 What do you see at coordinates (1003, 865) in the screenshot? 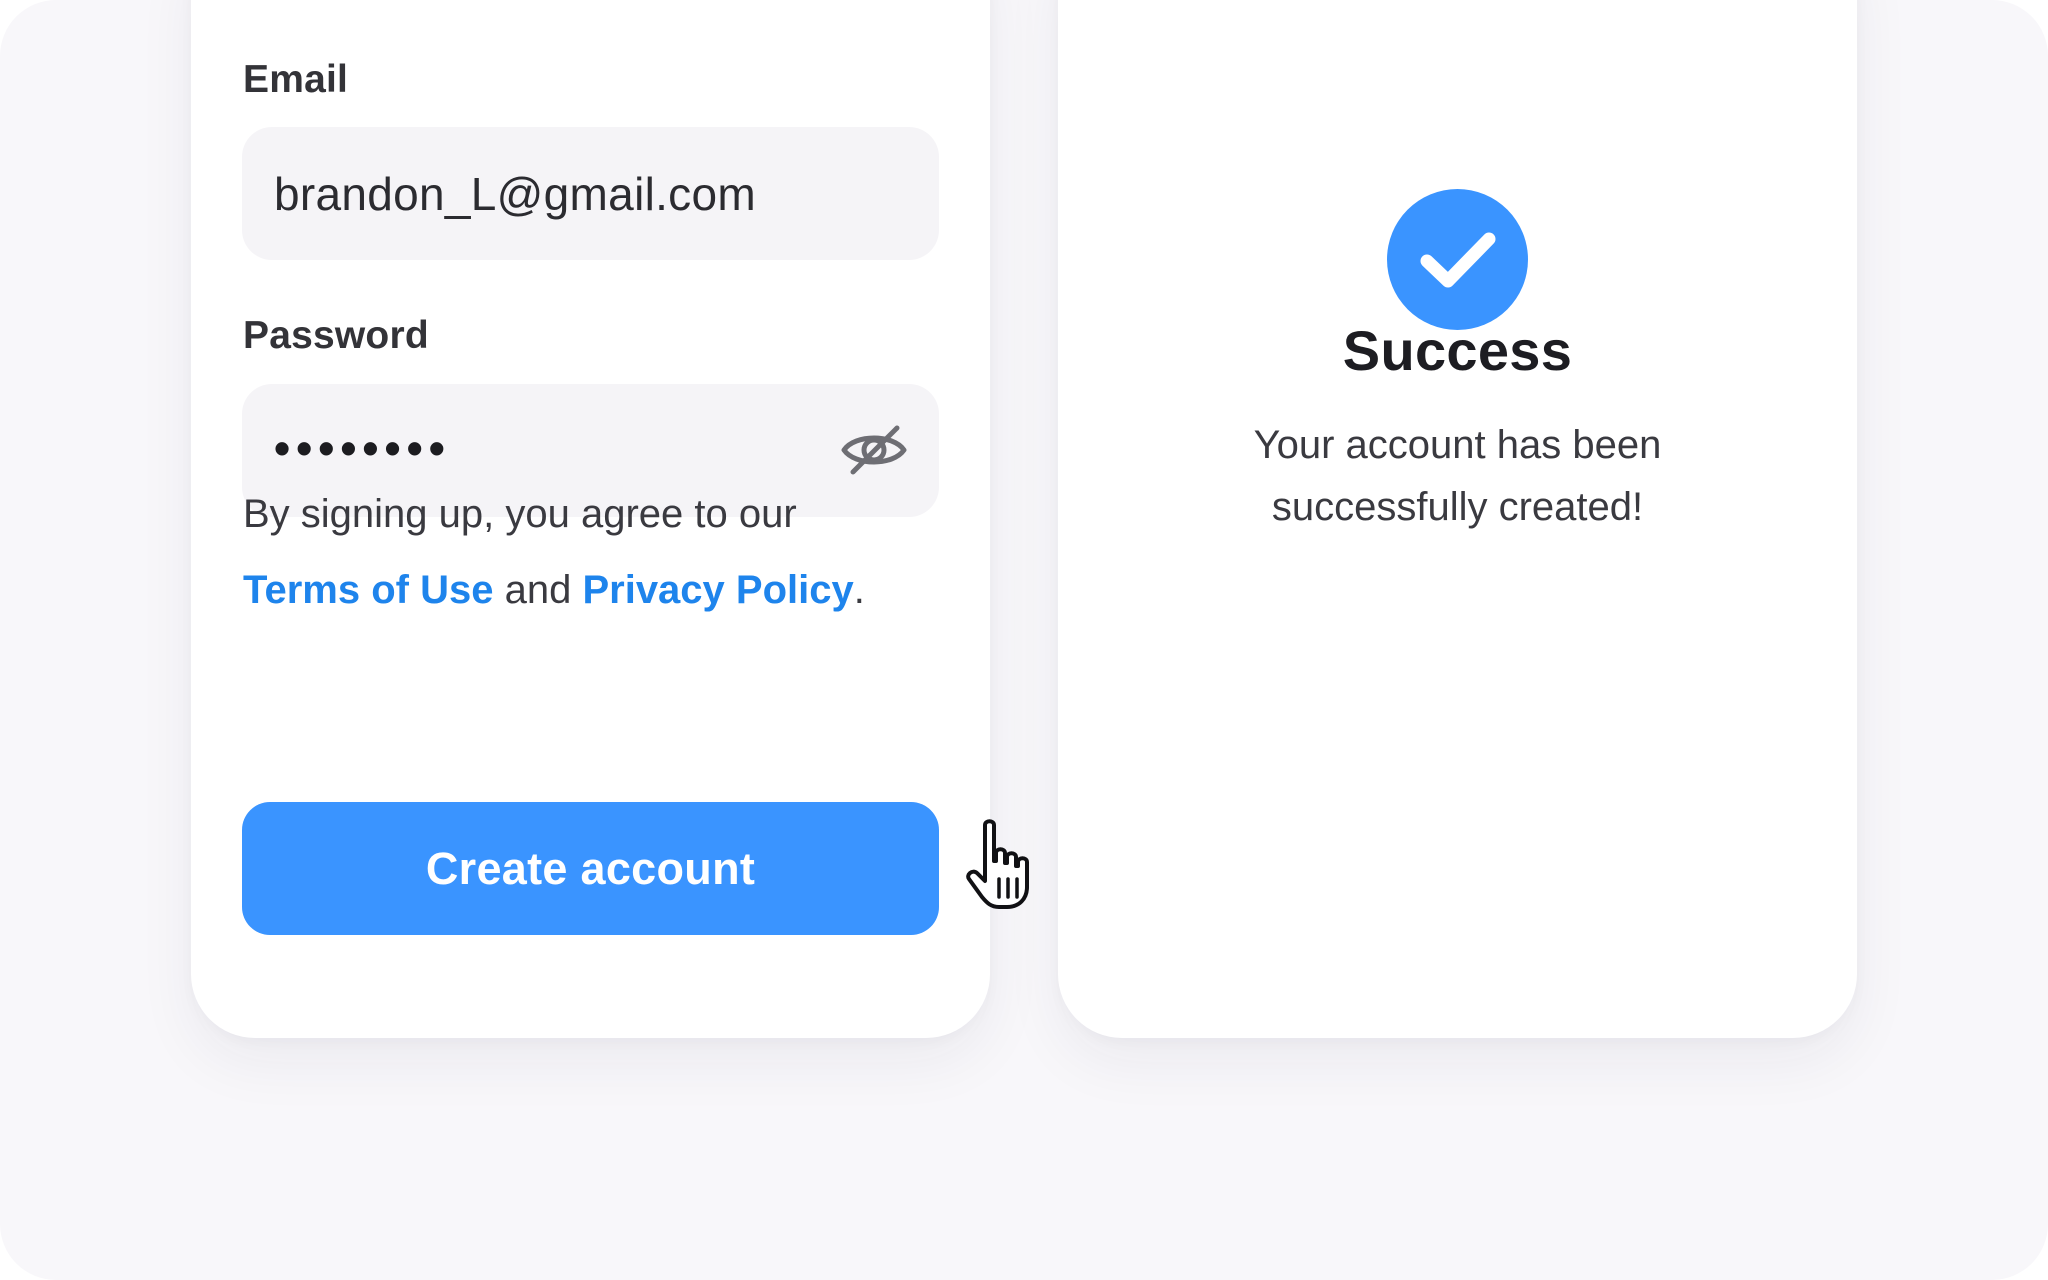
I see `hand-pointer-cursor-icon` at bounding box center [1003, 865].